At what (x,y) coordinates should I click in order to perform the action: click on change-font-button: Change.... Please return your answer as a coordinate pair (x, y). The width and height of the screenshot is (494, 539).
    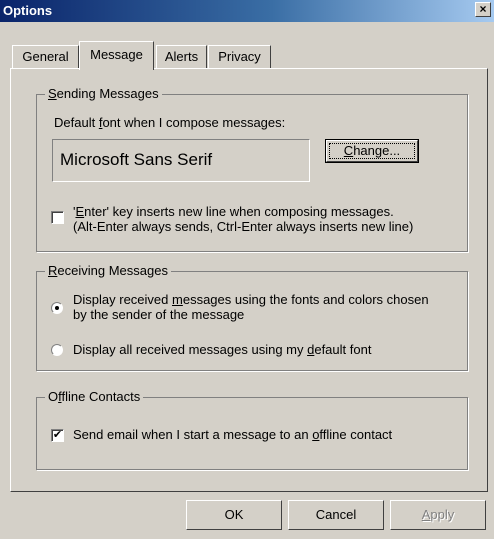
    Looking at the image, I should click on (372, 151).